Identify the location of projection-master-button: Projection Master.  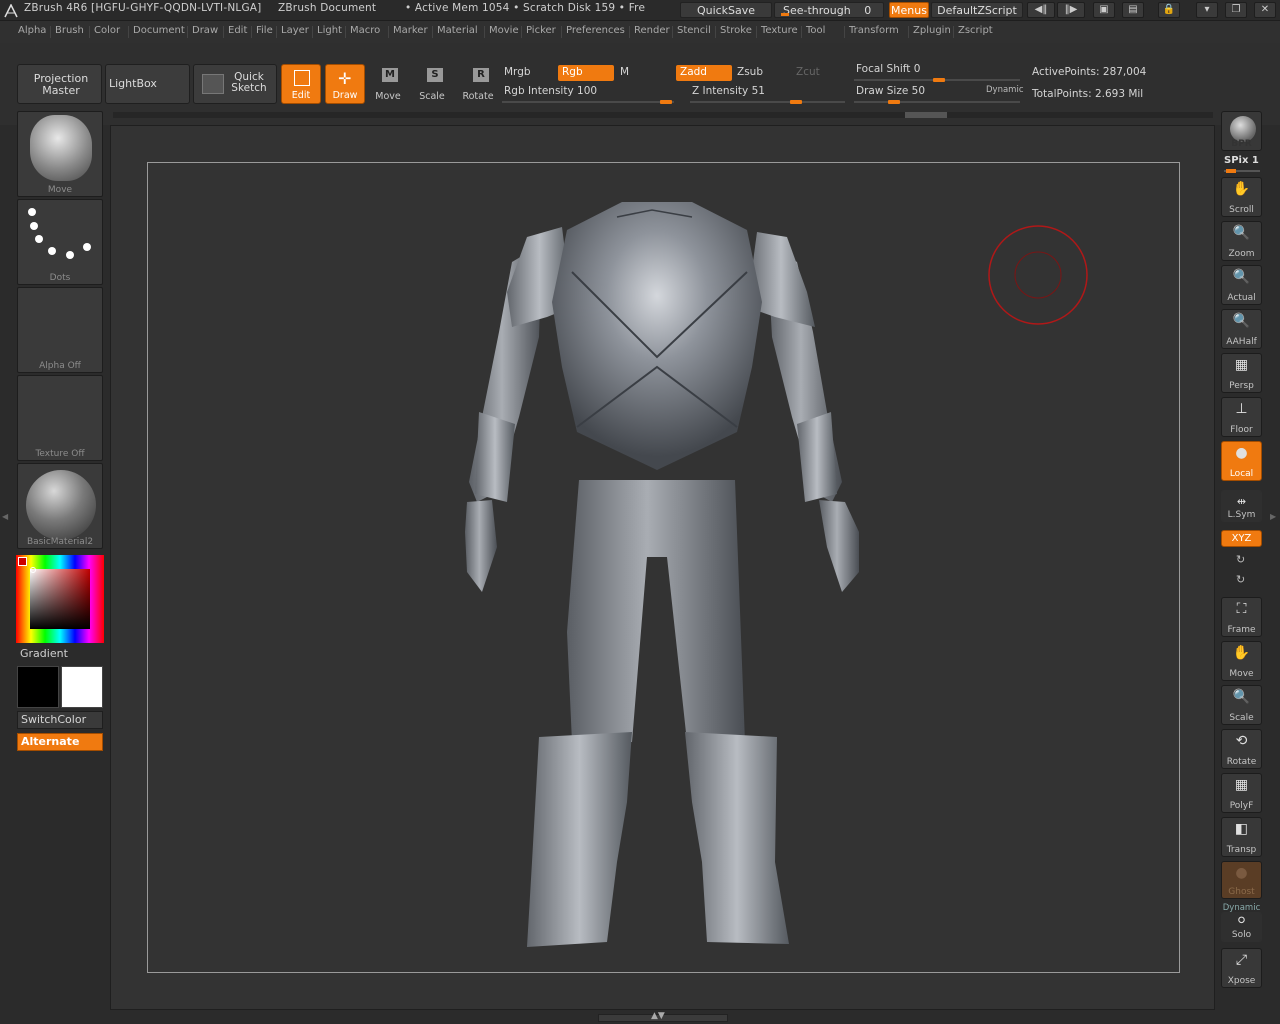
(59, 84).